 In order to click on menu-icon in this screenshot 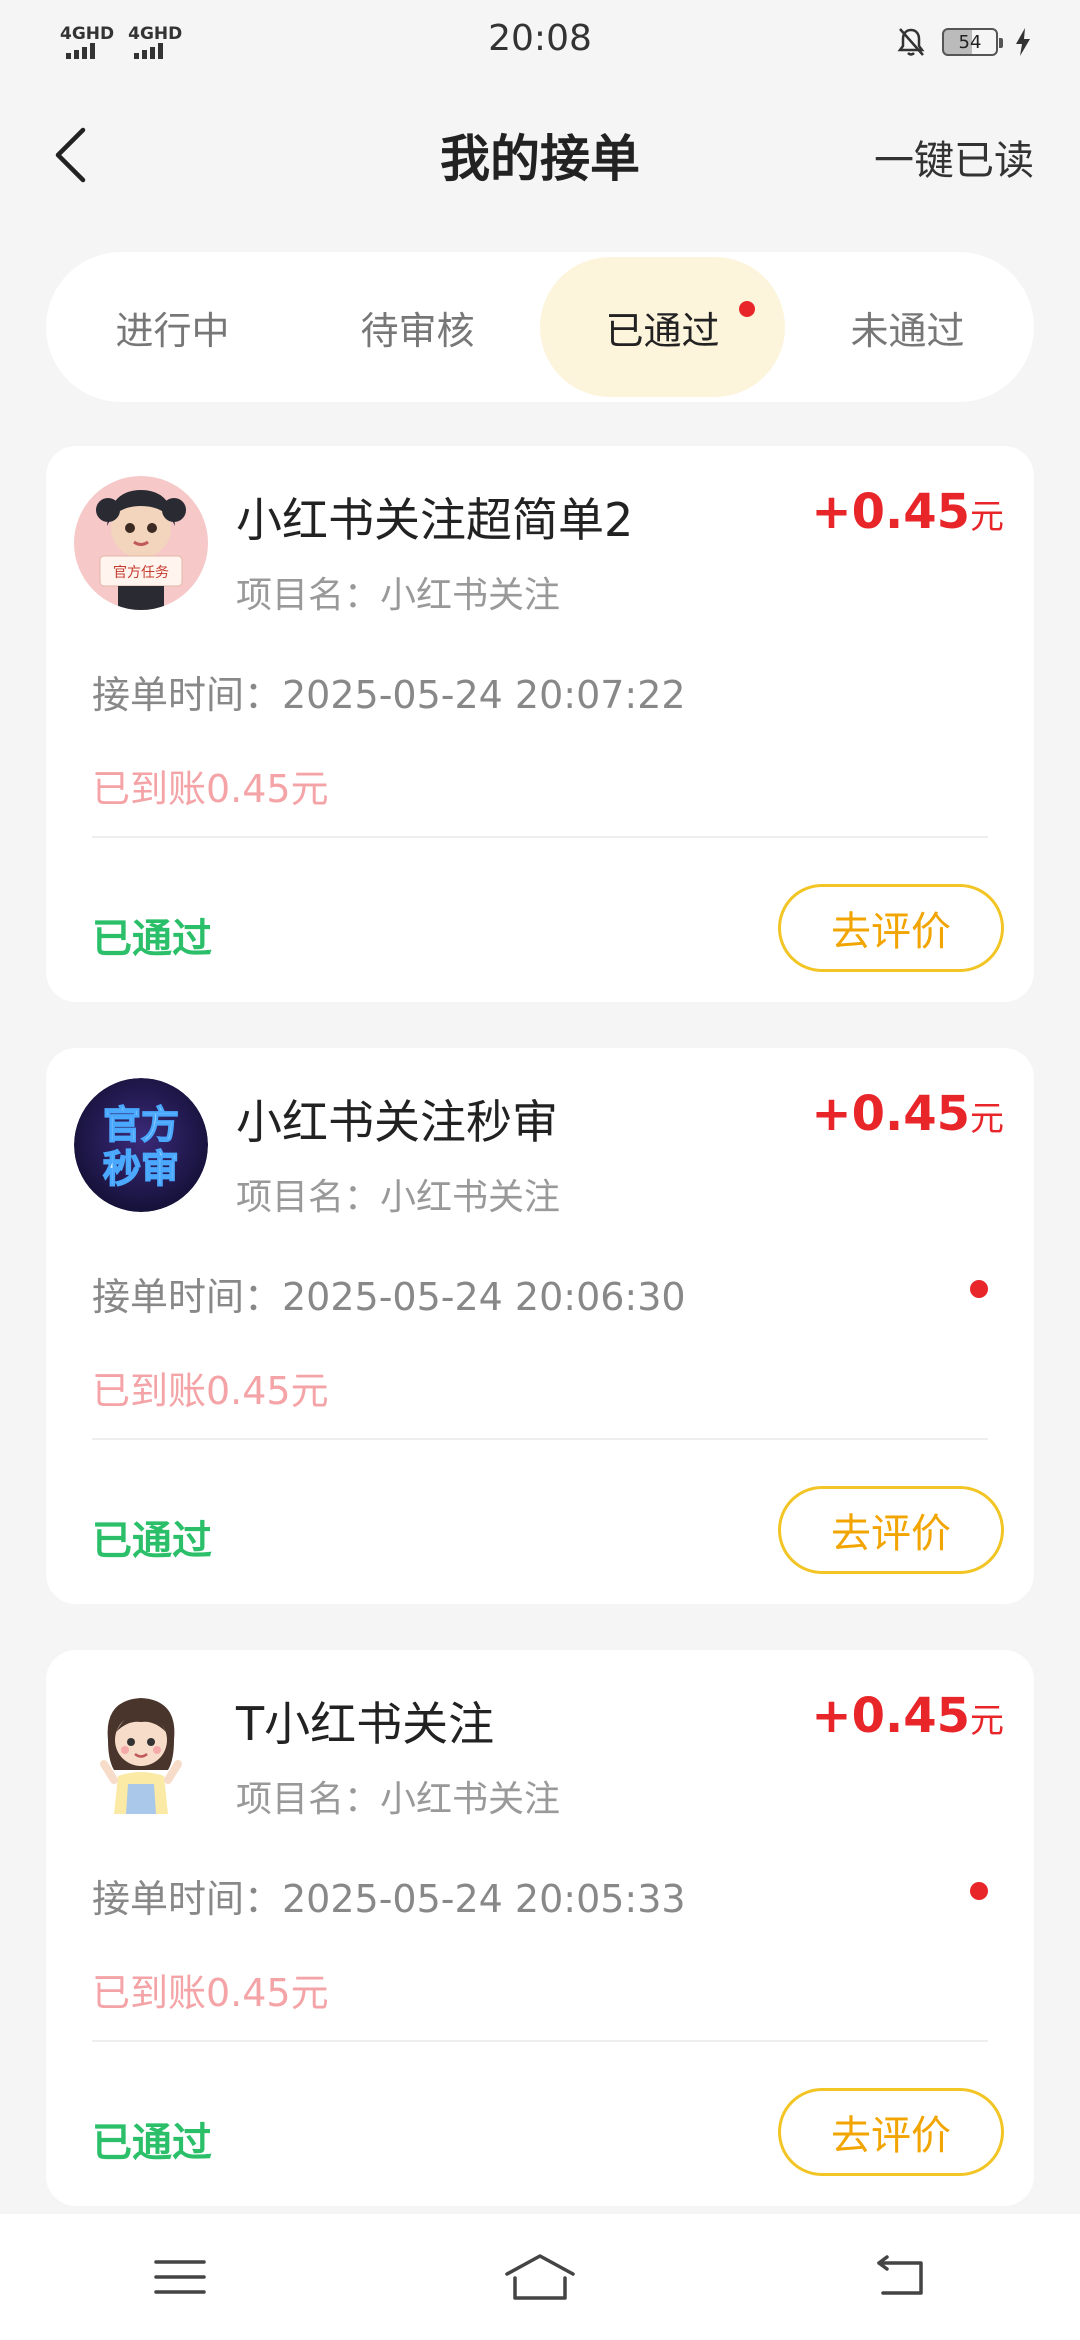, I will do `click(180, 2277)`.